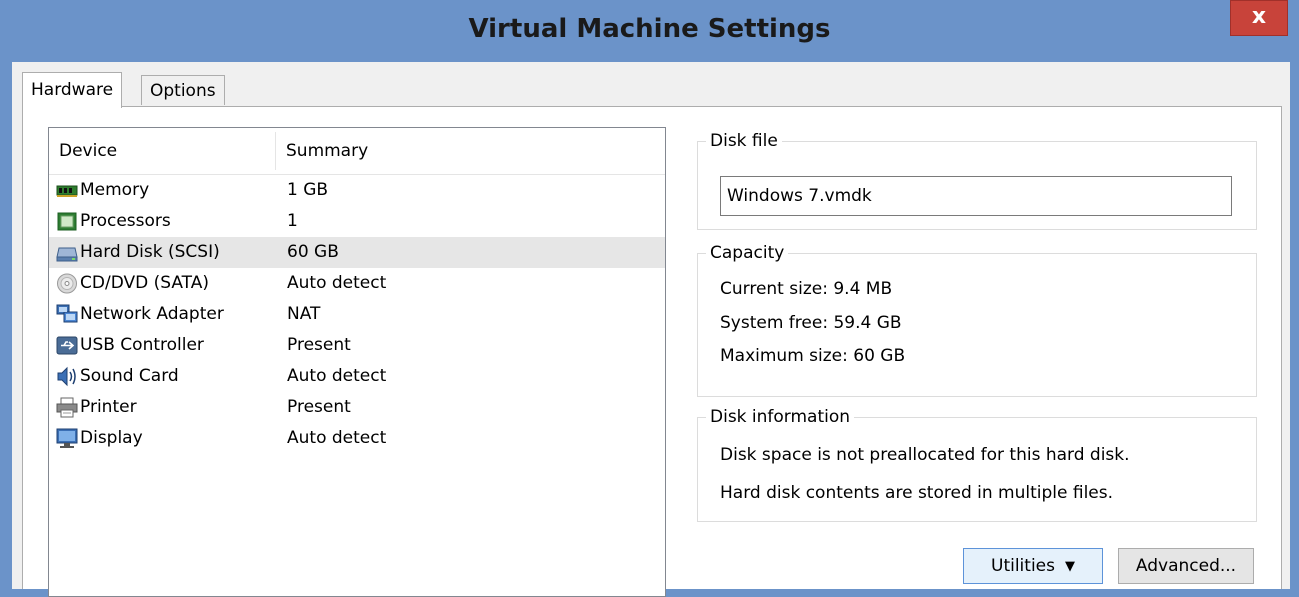 Image resolution: width=1299 pixels, height=597 pixels. What do you see at coordinates (67, 254) in the screenshot?
I see `hard-disk-icon` at bounding box center [67, 254].